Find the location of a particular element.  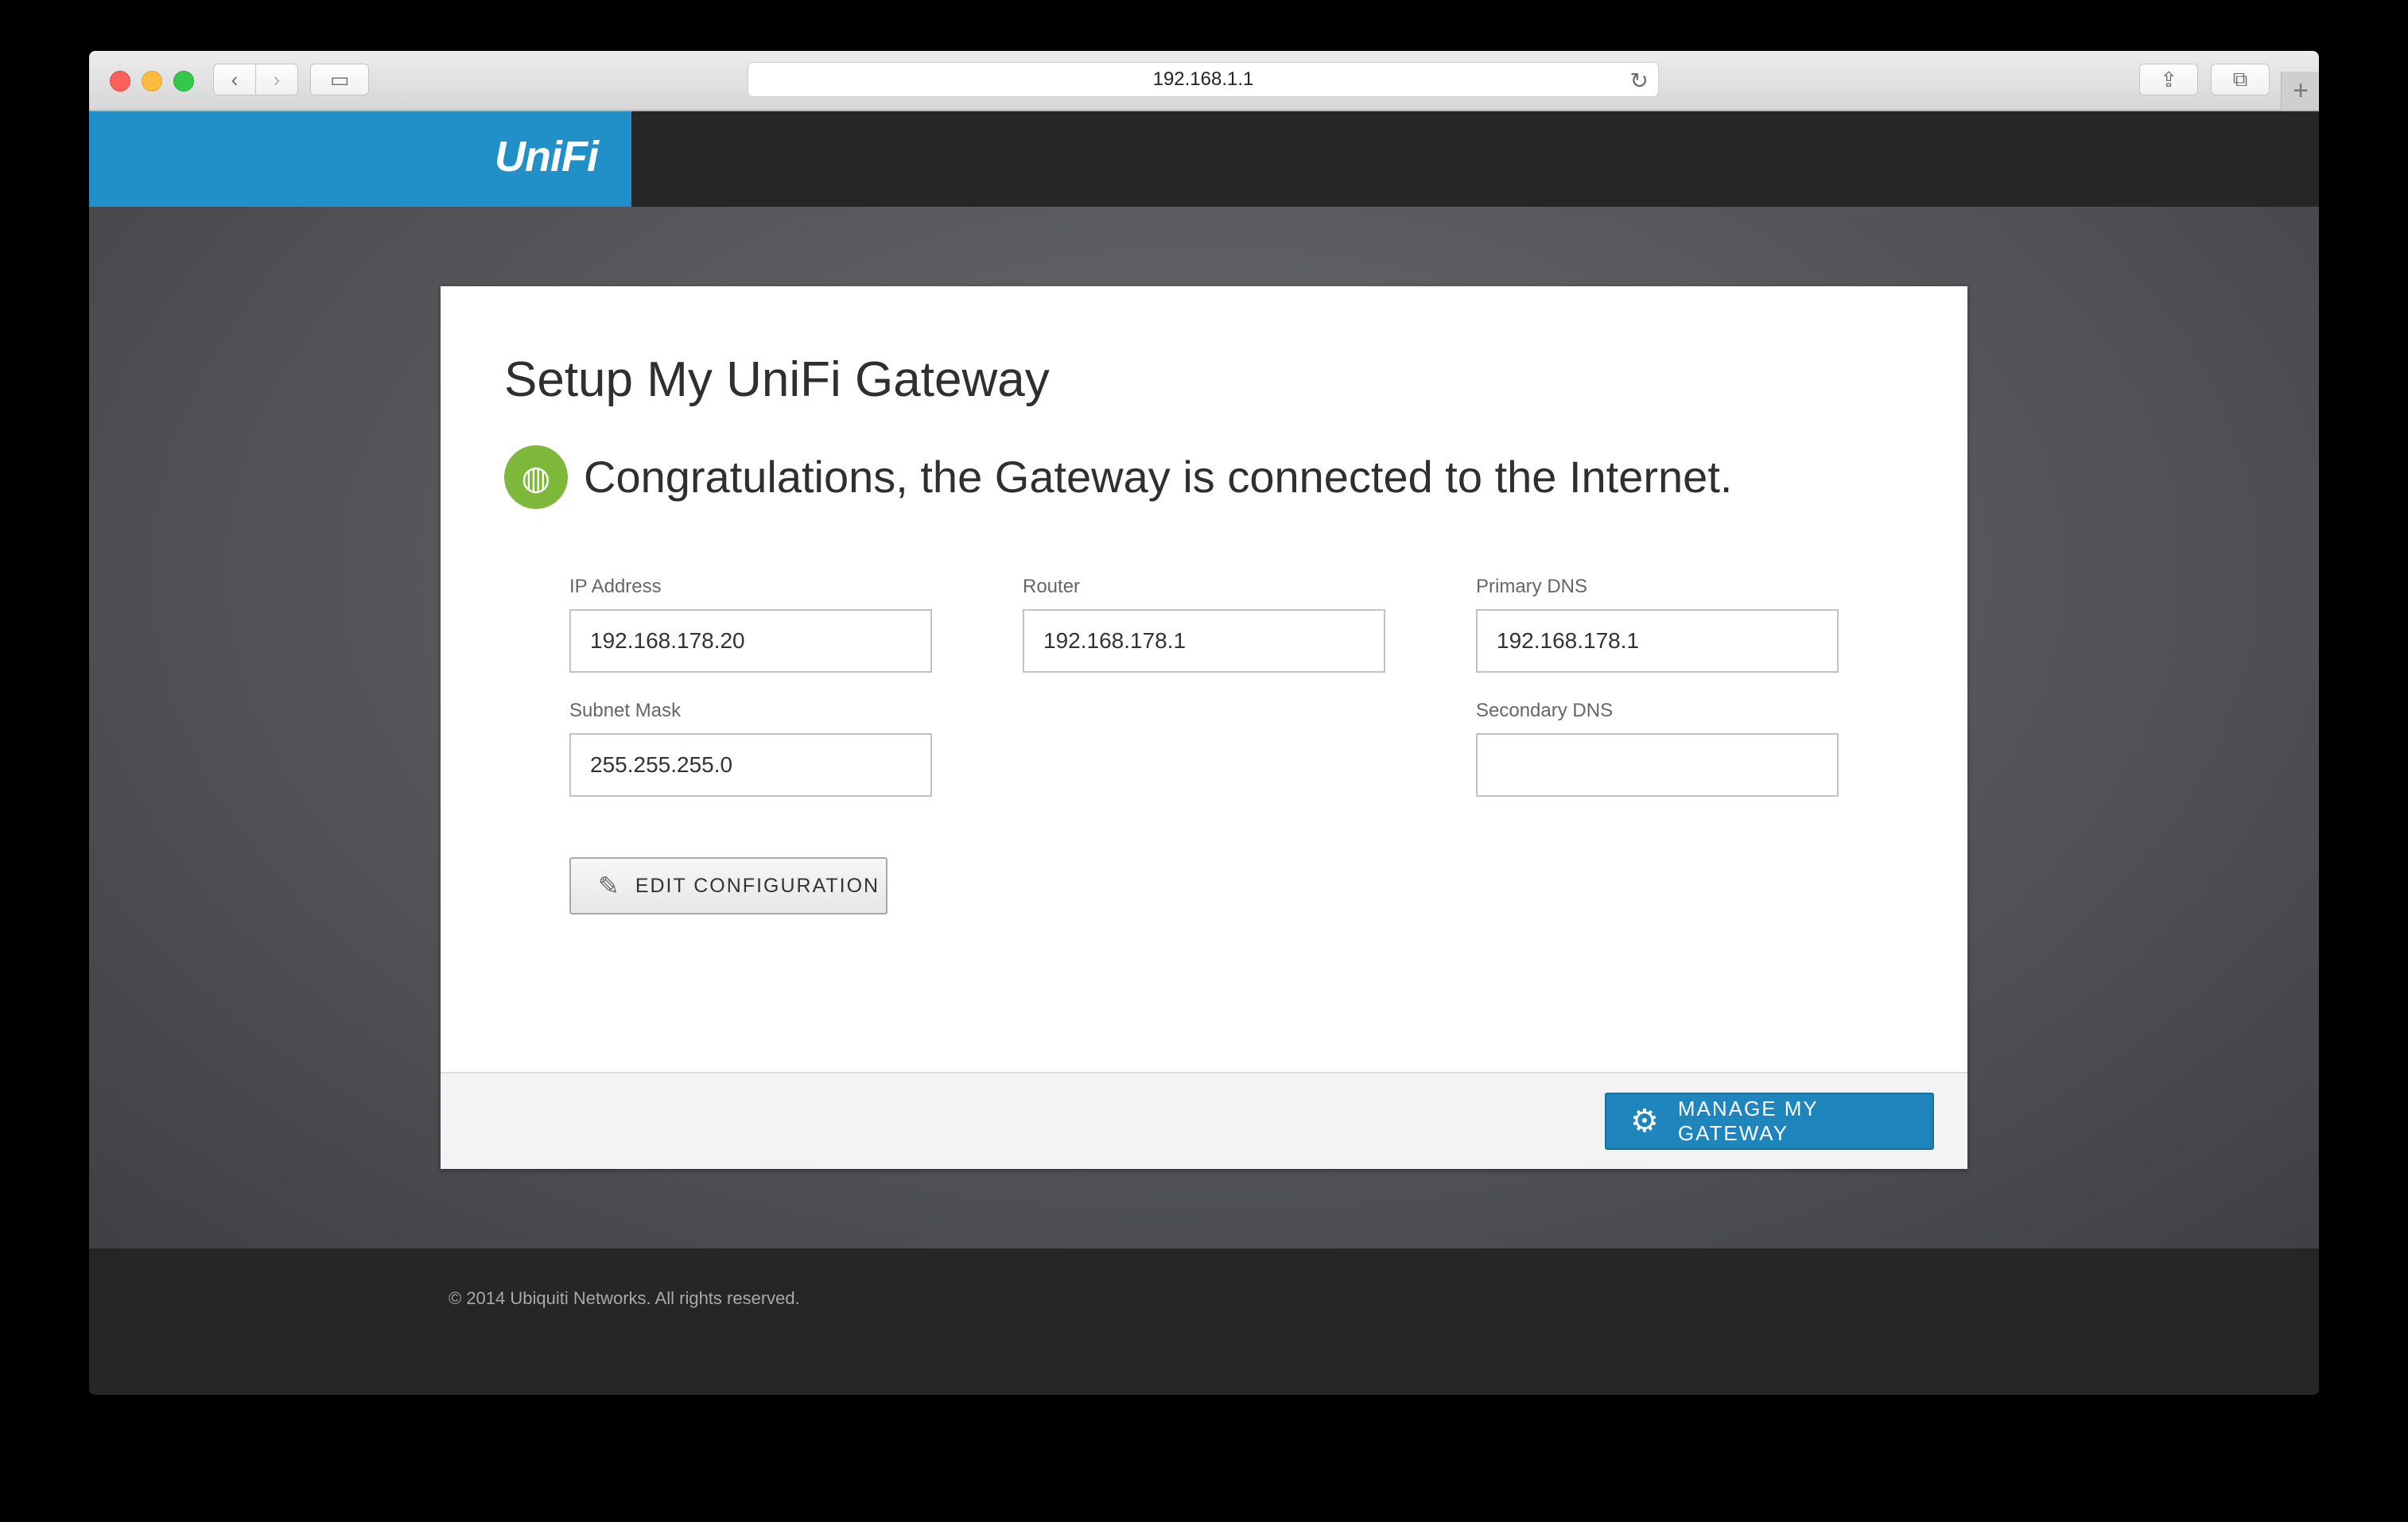

minimize-window-button is located at coordinates (152, 81).